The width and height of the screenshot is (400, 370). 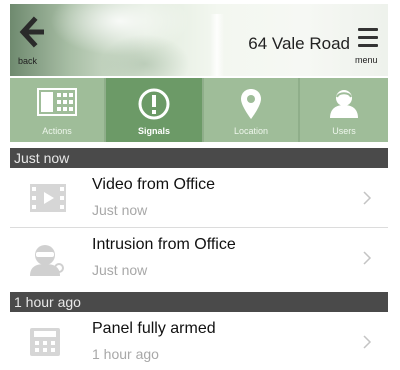 I want to click on tab-actions: Actions, so click(x=57, y=110).